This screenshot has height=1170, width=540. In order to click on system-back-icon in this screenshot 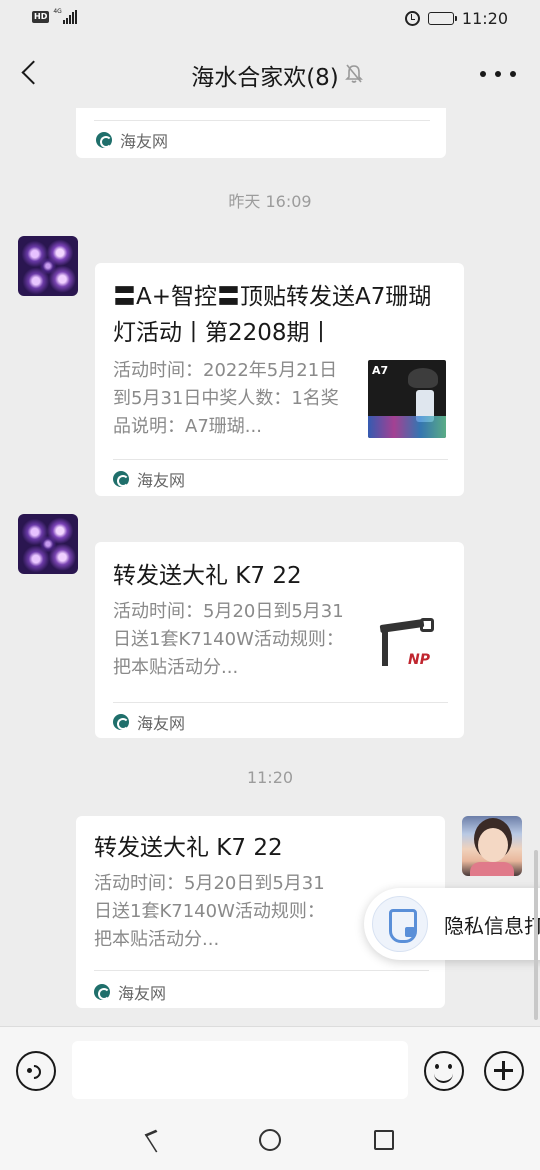, I will do `click(154, 1140)`.